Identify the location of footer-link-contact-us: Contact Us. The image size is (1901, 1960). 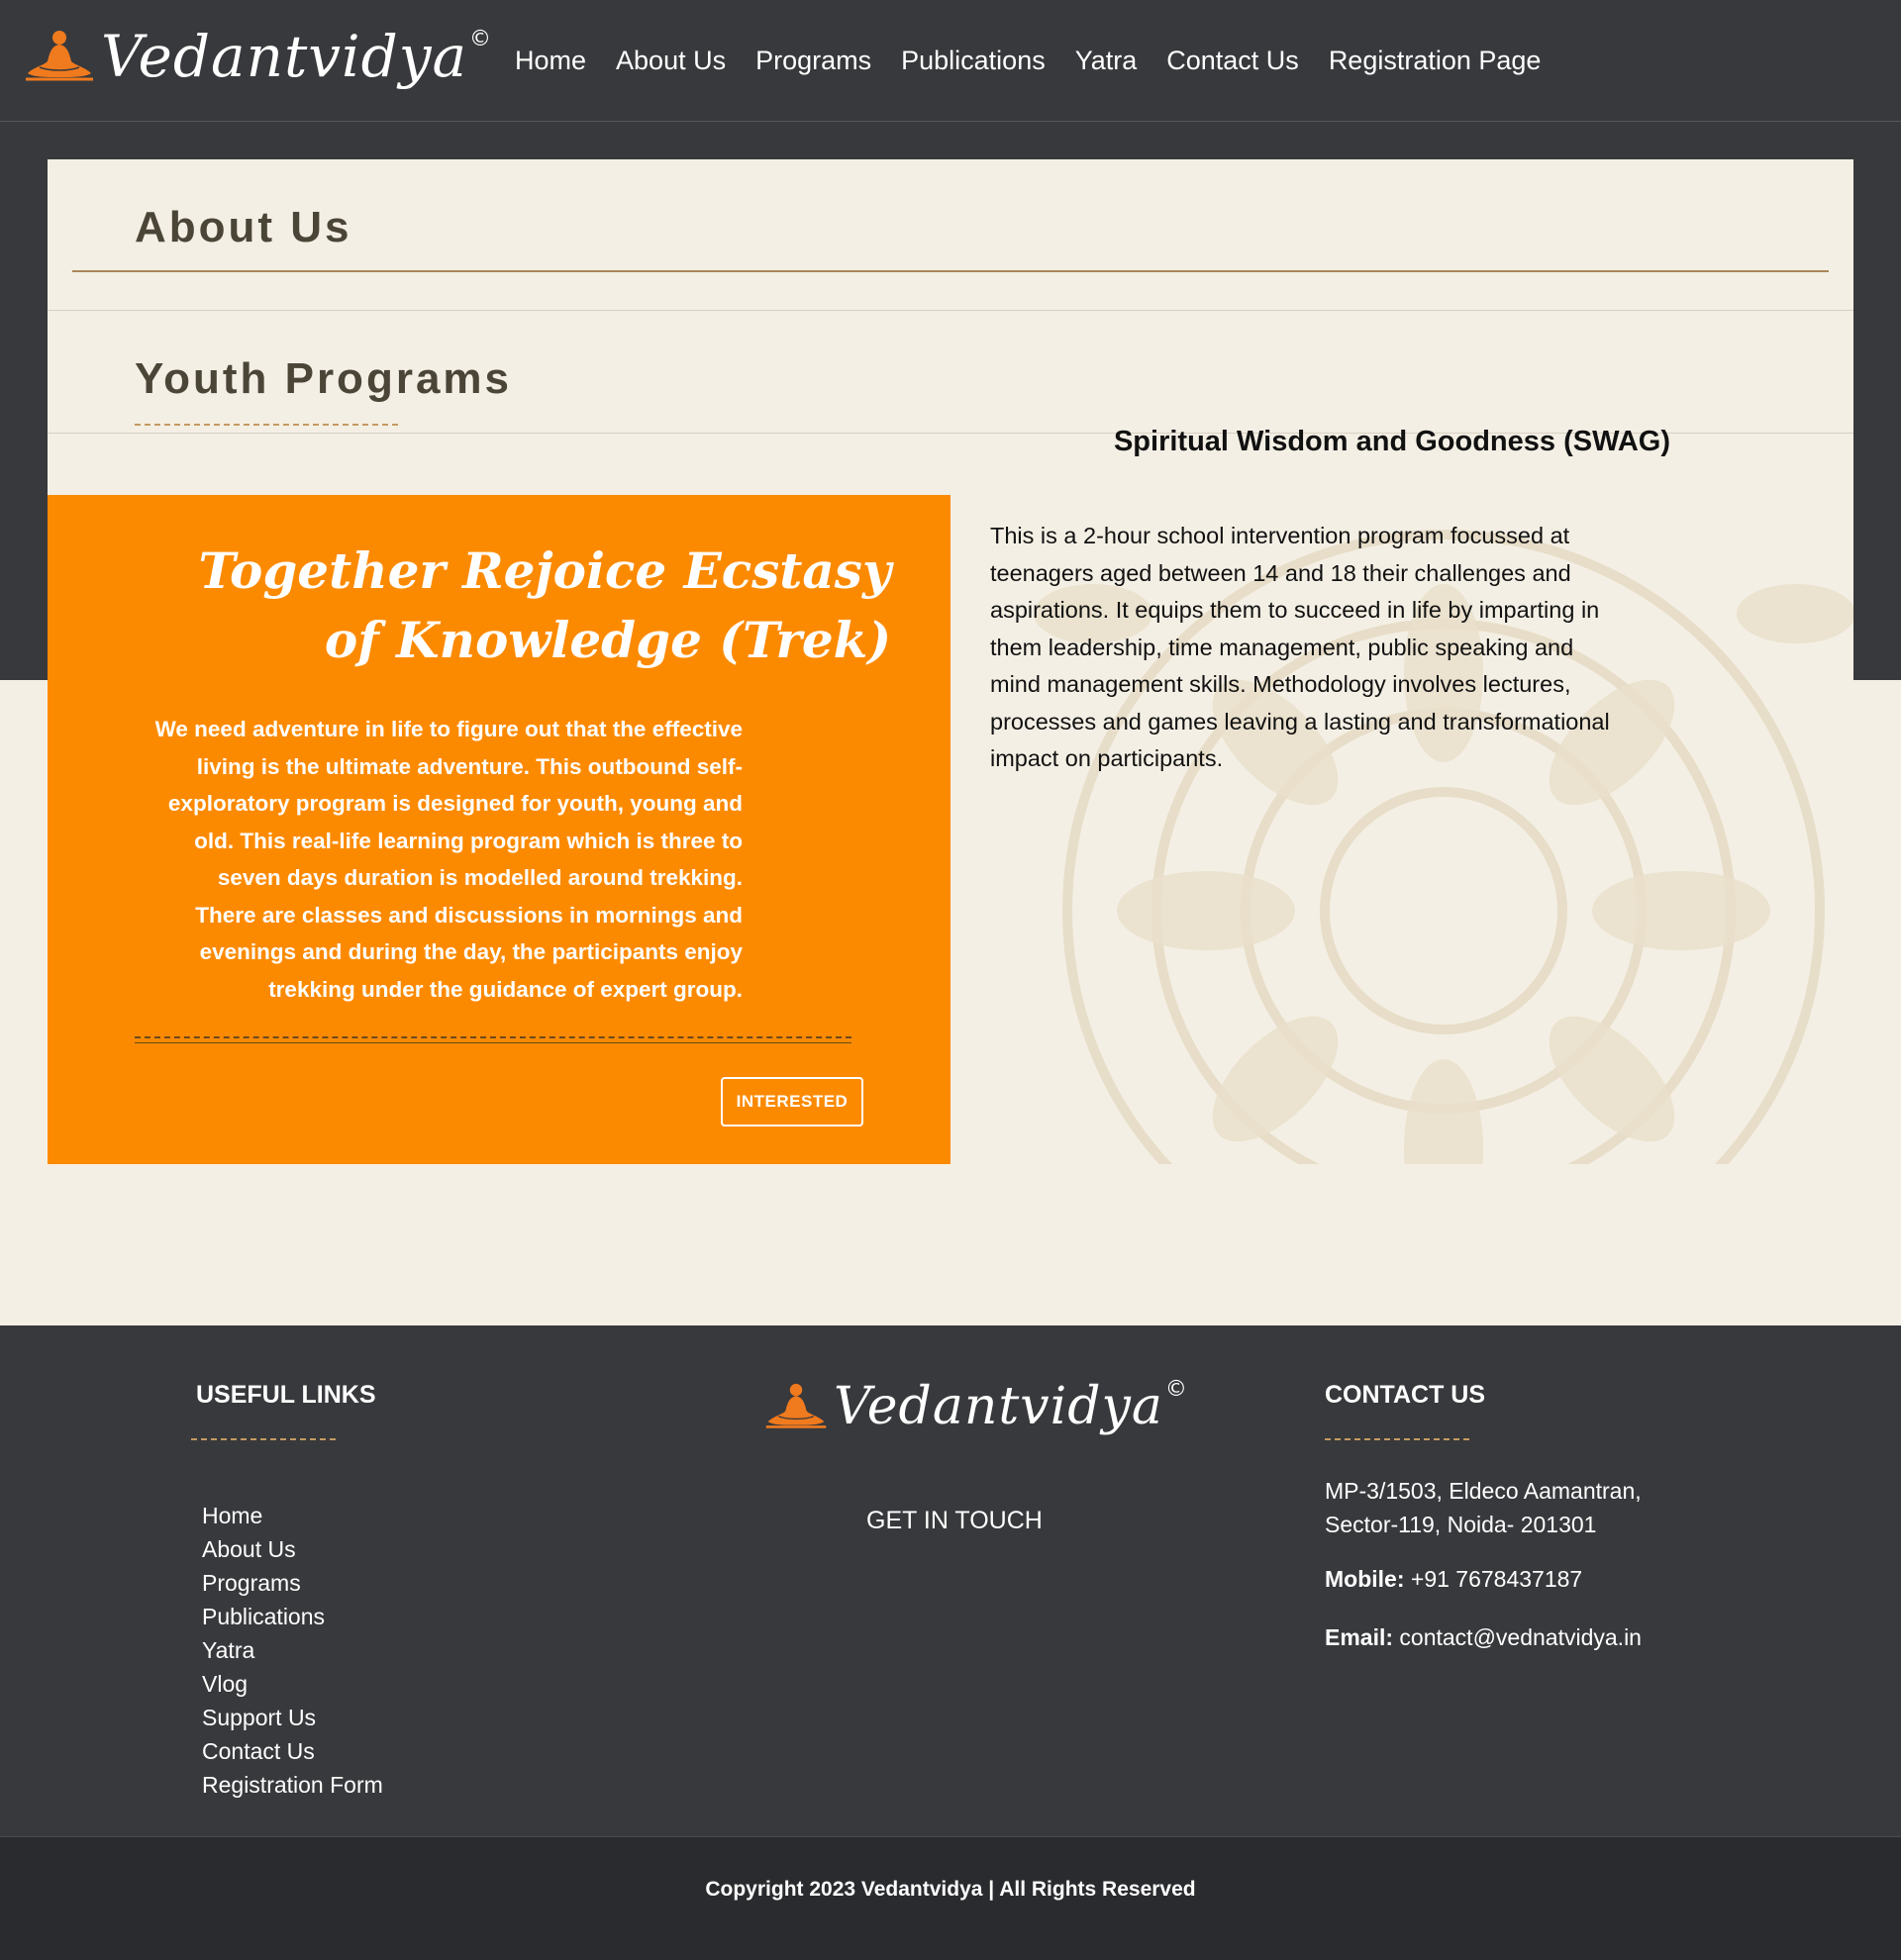
(292, 1751).